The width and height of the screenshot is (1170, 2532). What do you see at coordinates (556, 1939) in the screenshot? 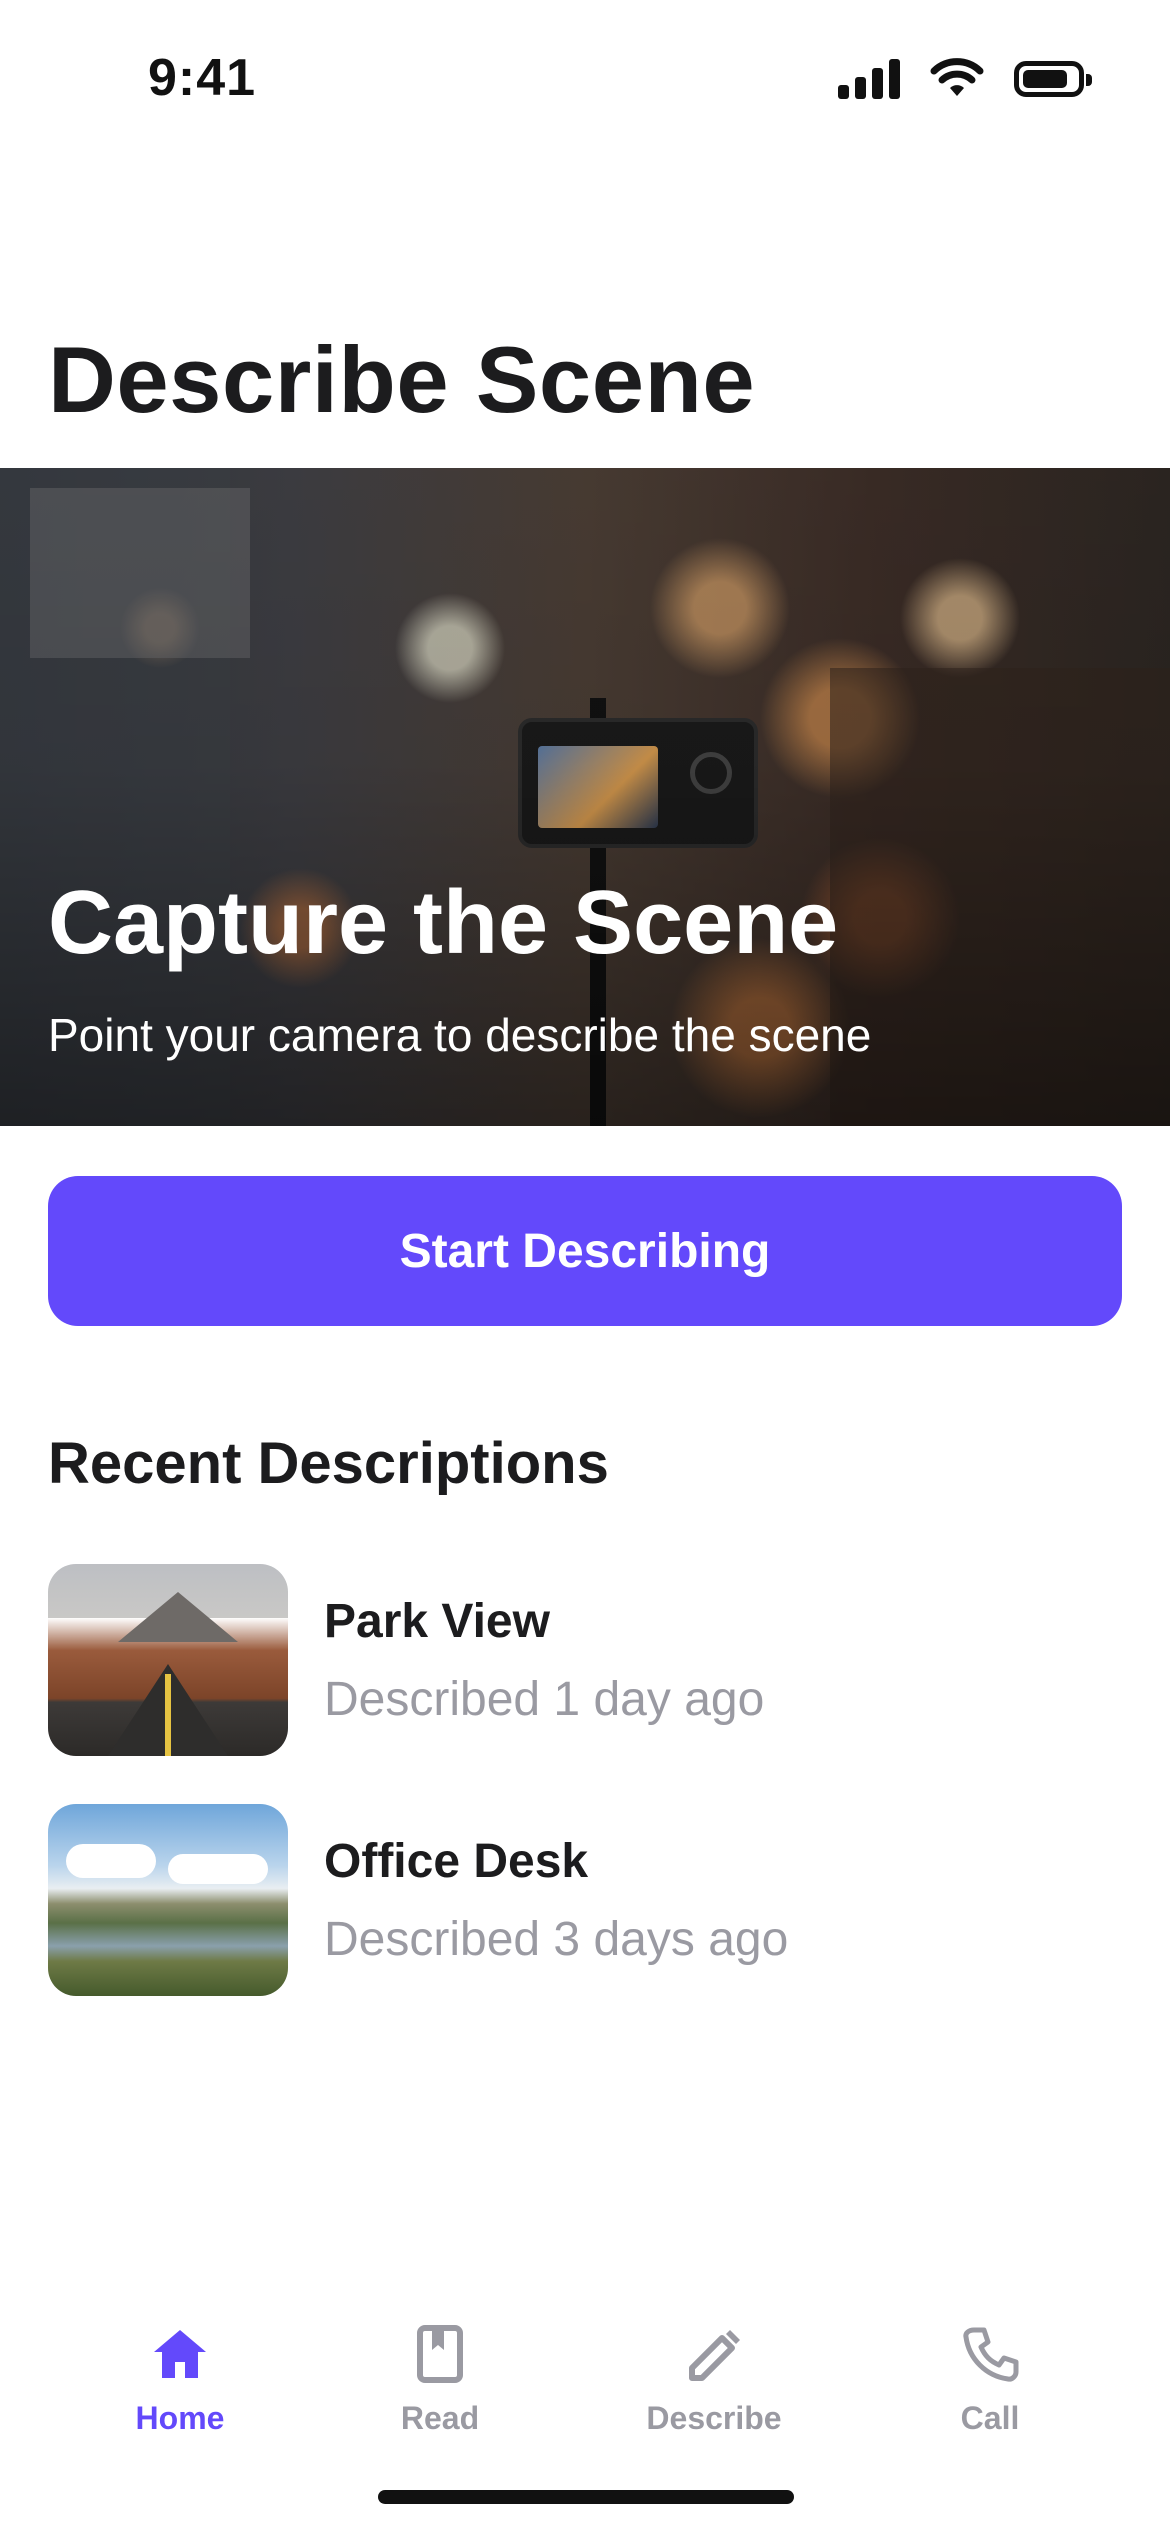
I see `item-subtitle: Described 3 days ago` at bounding box center [556, 1939].